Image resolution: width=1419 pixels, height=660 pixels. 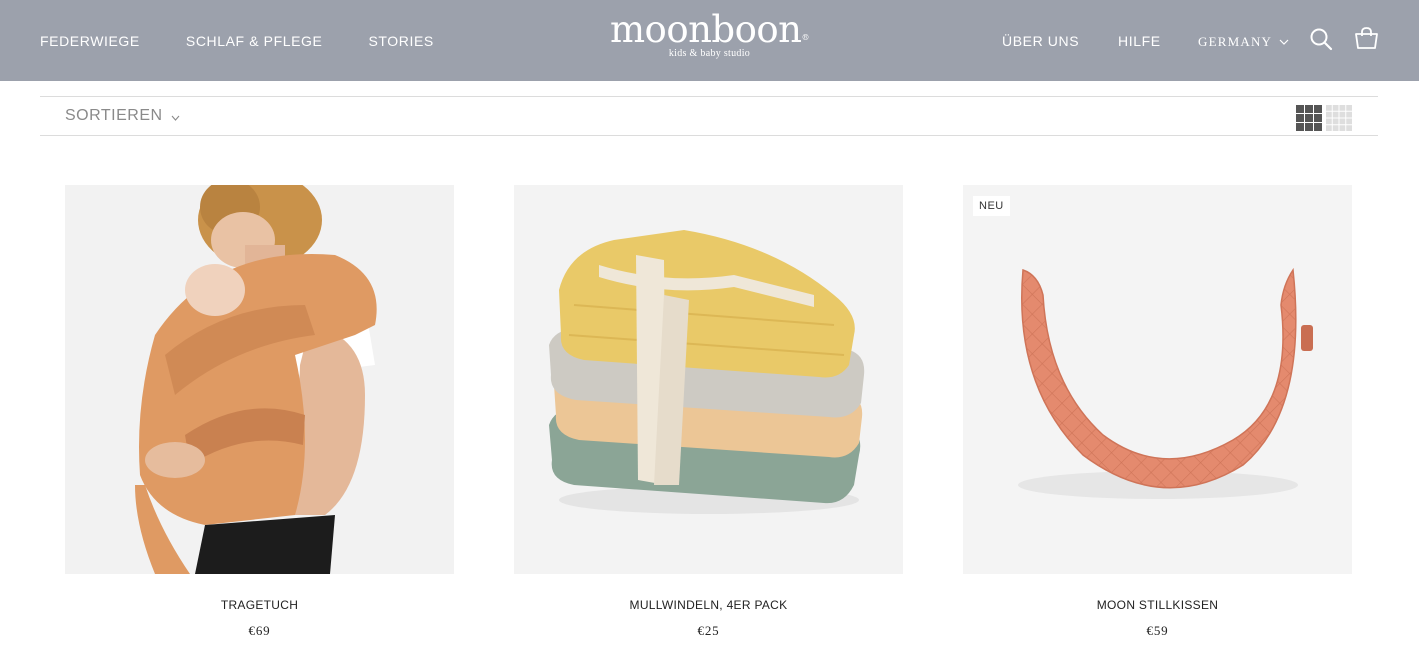 What do you see at coordinates (1321, 39) in the screenshot?
I see `search-icon` at bounding box center [1321, 39].